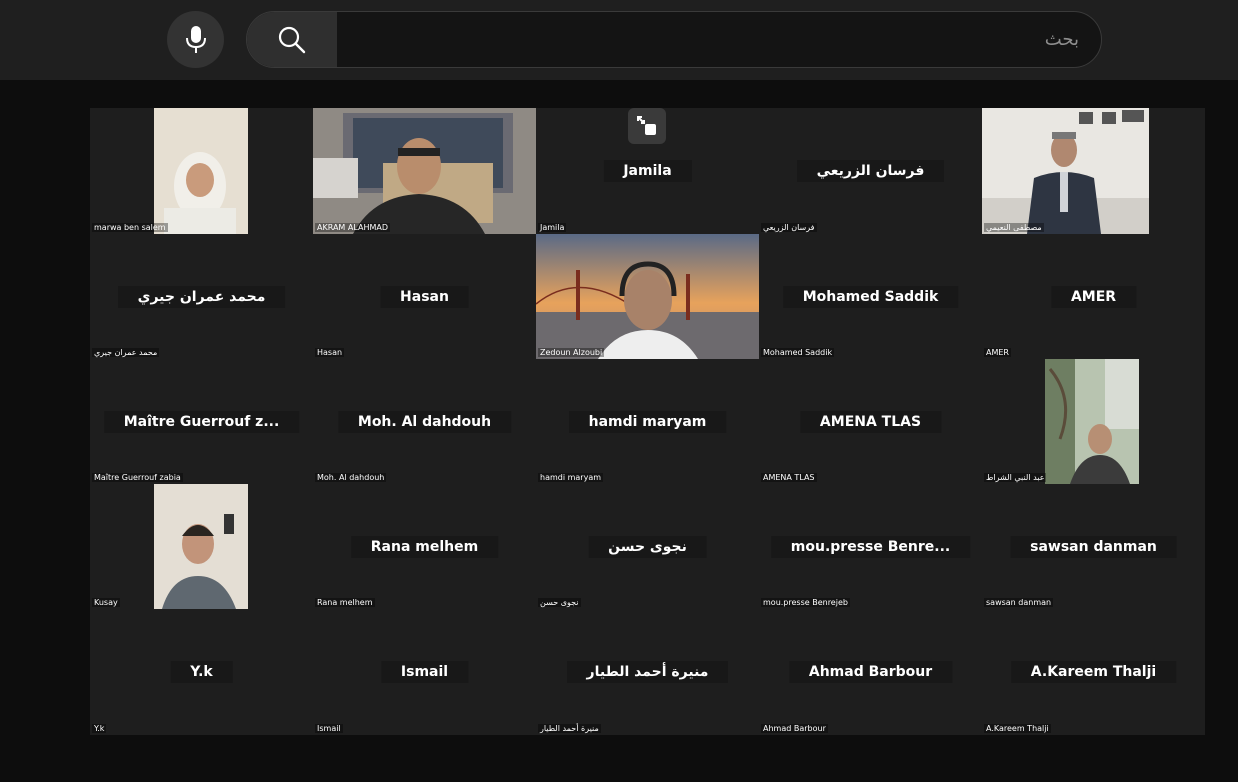 This screenshot has height=782, width=1238. I want to click on participant-display-name: Hasan, so click(424, 296).